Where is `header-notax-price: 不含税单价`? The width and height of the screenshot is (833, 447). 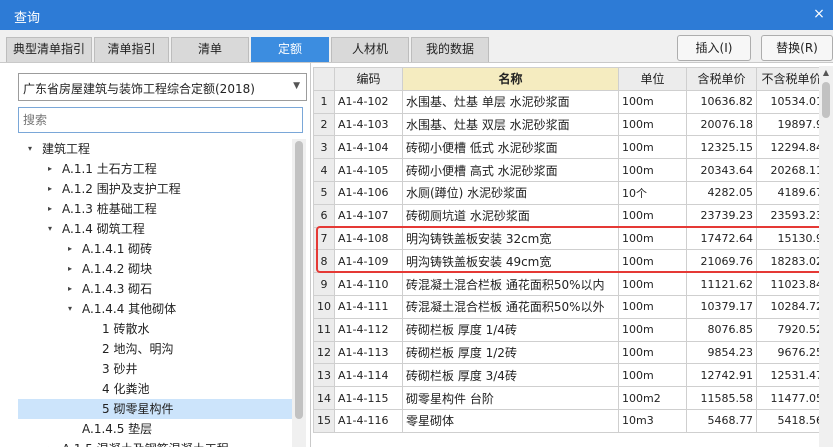 header-notax-price: 不含税单价 is located at coordinates (791, 79).